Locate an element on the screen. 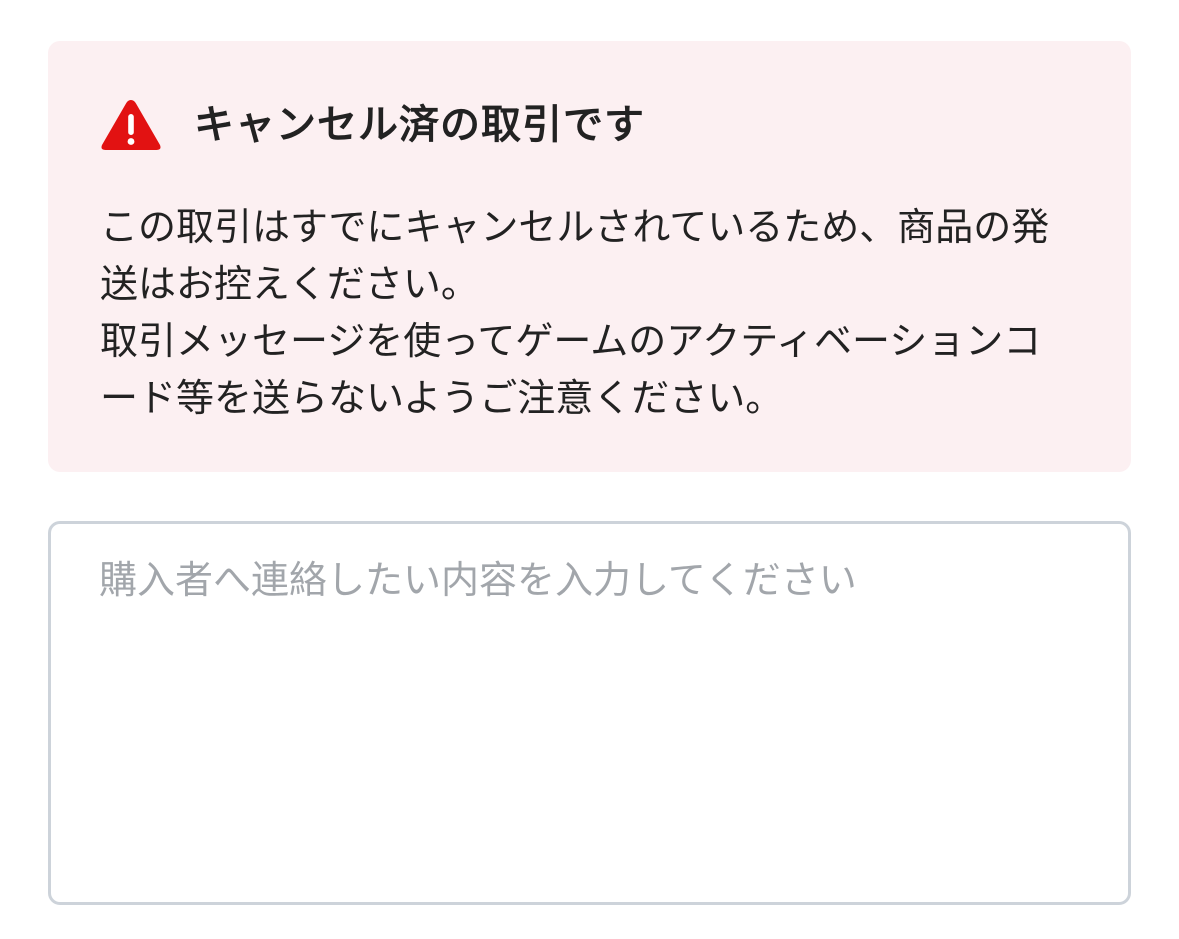 The width and height of the screenshot is (1179, 939). alert-title: キャンセル済の取引です is located at coordinates (419, 125).